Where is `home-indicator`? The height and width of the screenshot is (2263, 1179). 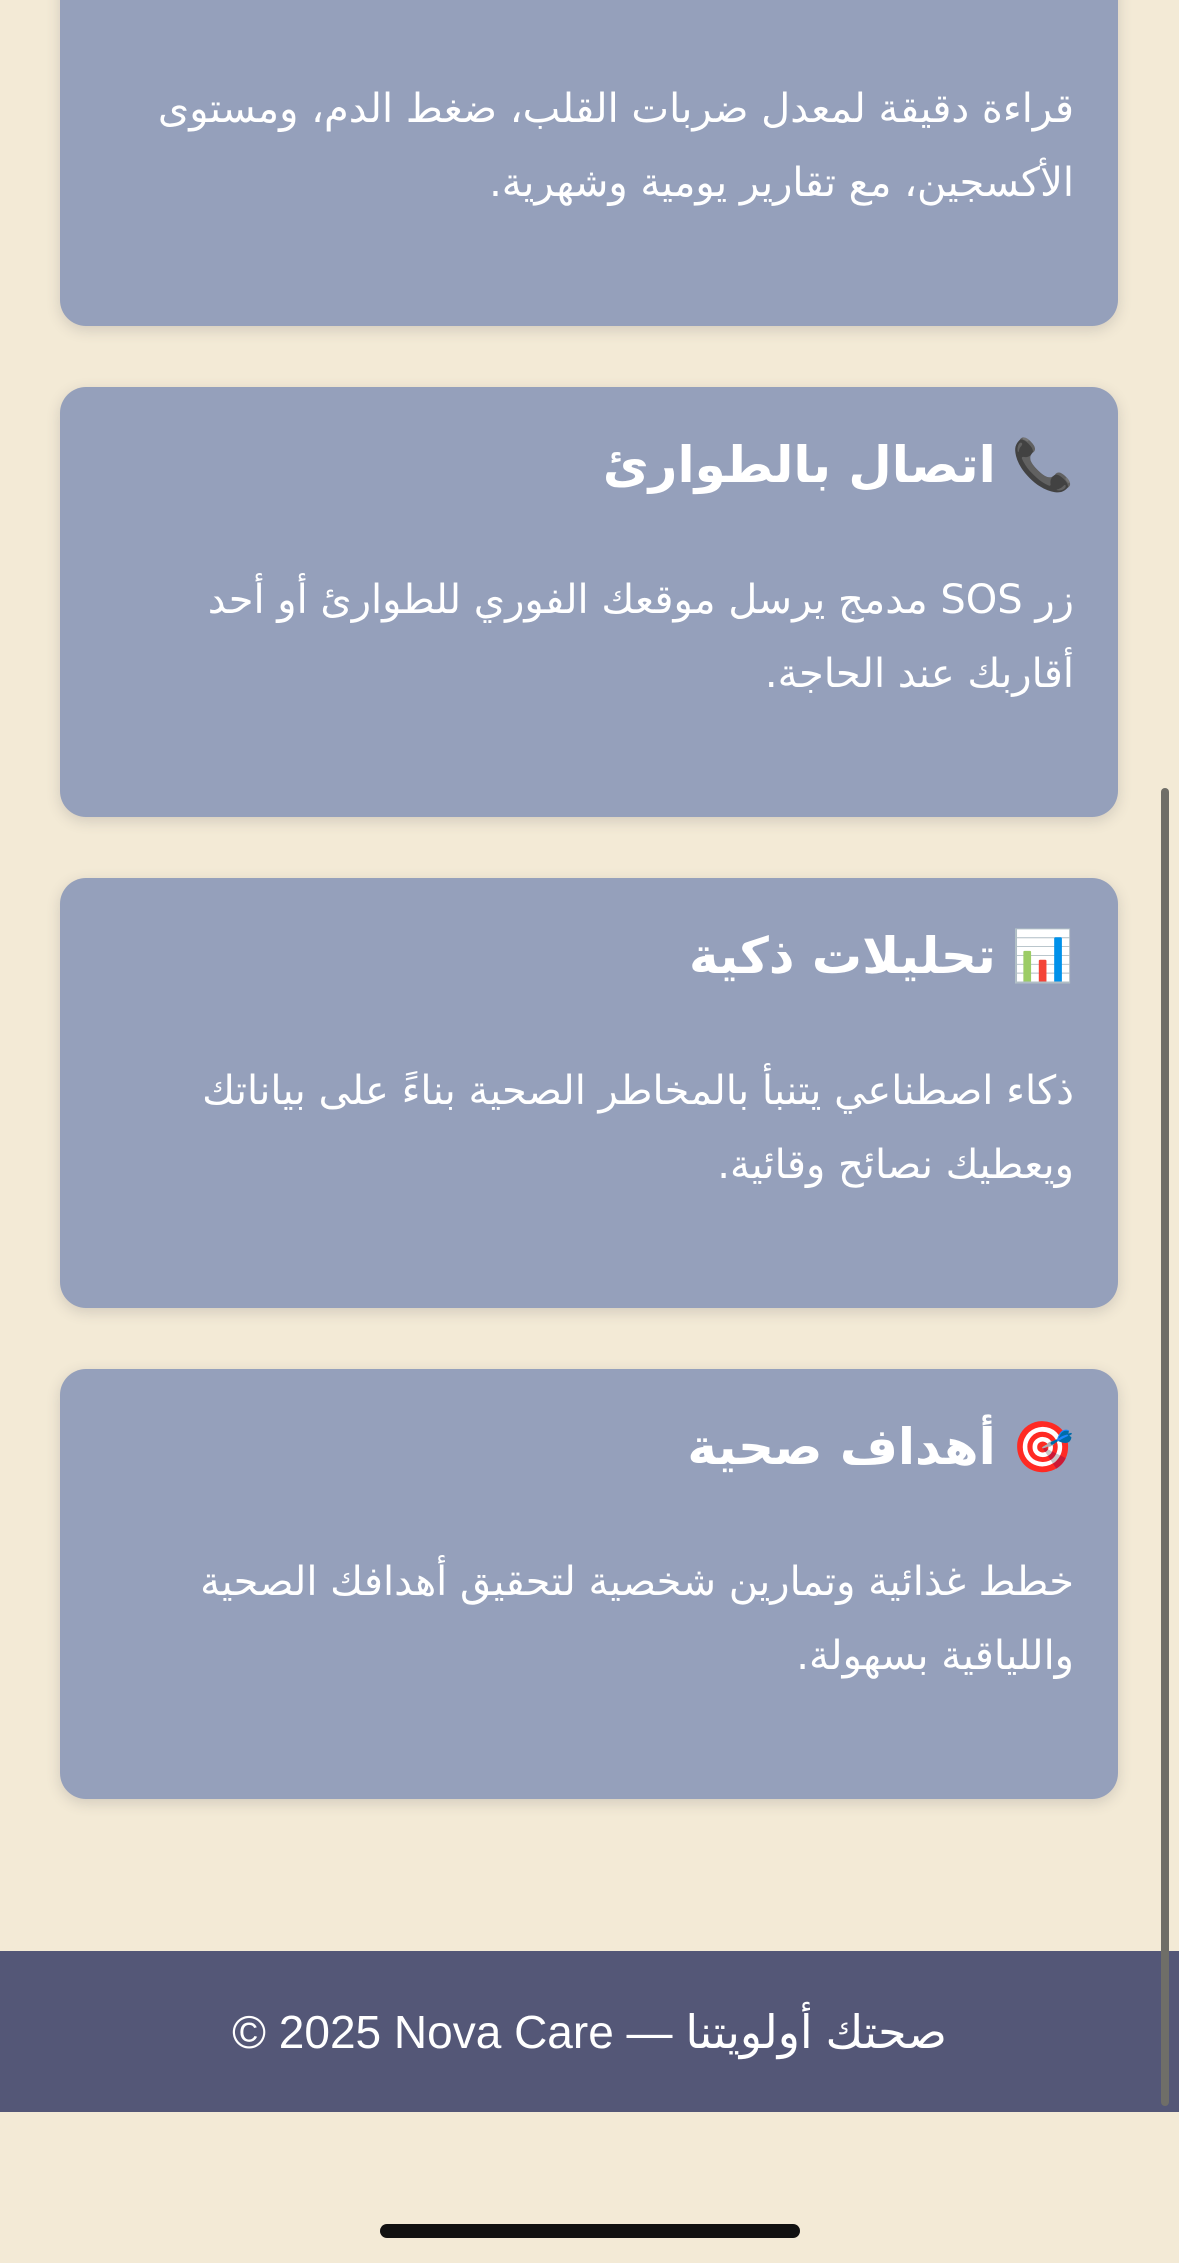 home-indicator is located at coordinates (590, 2231).